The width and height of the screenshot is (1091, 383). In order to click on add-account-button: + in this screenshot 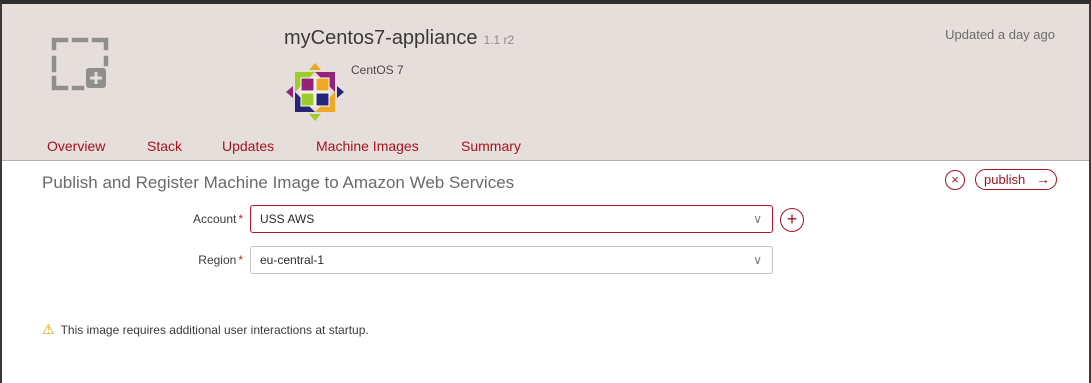, I will do `click(792, 220)`.